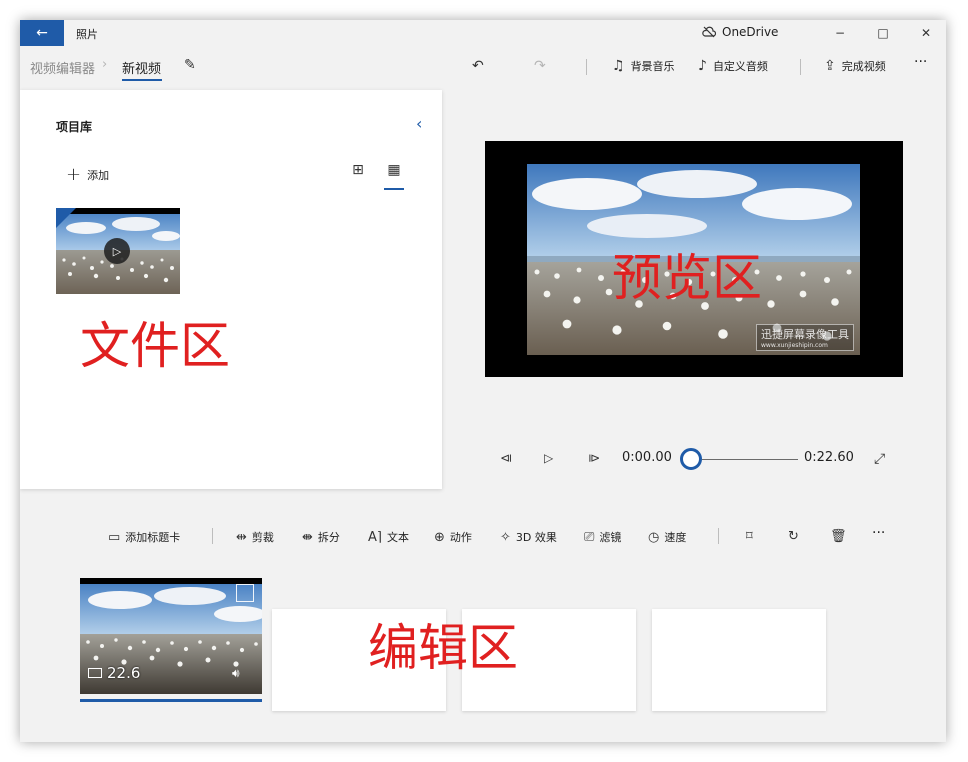 The height and width of the screenshot is (762, 968). Describe the element at coordinates (610, 537) in the screenshot. I see `filters-label: 滤镜` at that location.